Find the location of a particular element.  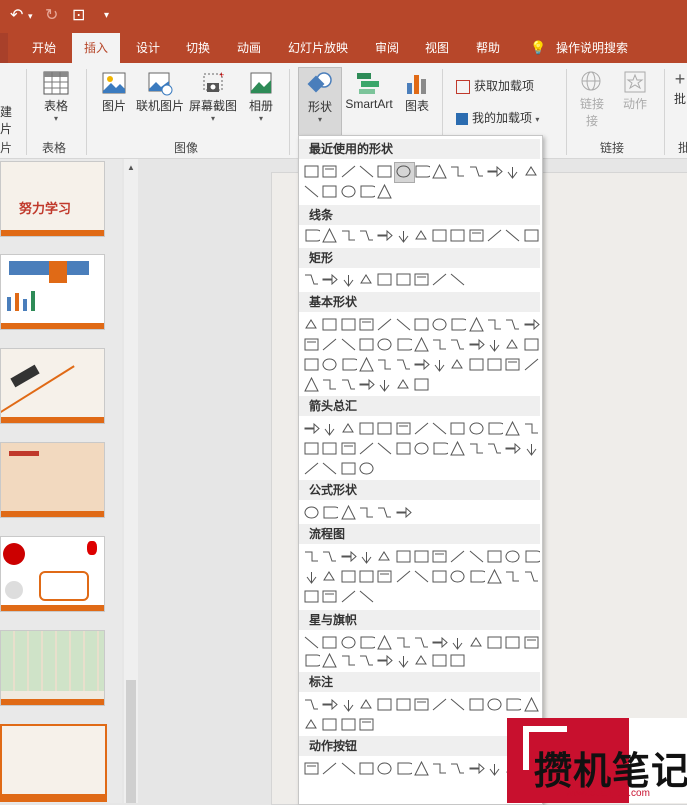

tab-file-partial is located at coordinates (4, 48).